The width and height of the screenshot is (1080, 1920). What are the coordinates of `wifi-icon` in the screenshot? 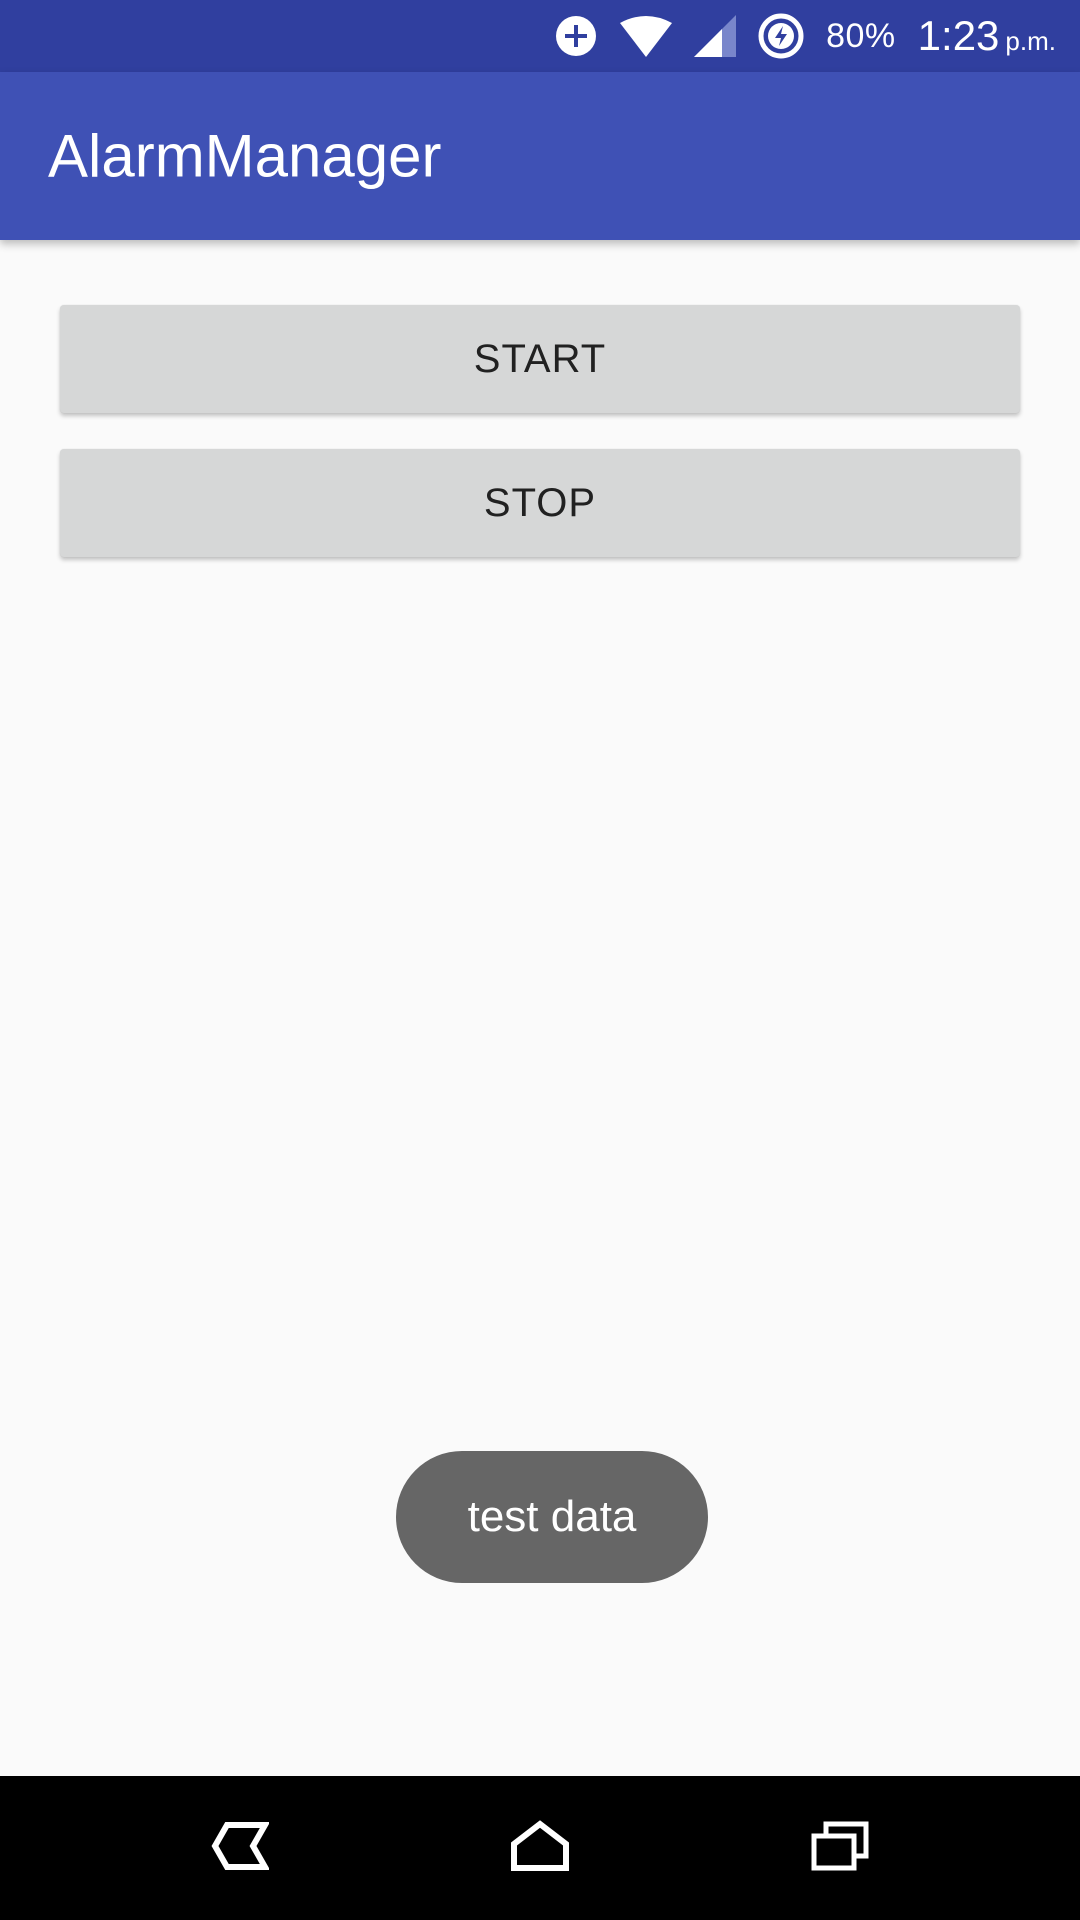 It's located at (646, 36).